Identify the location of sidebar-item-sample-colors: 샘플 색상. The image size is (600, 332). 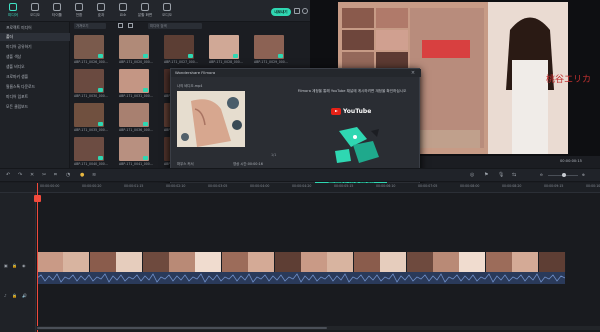
(35, 57).